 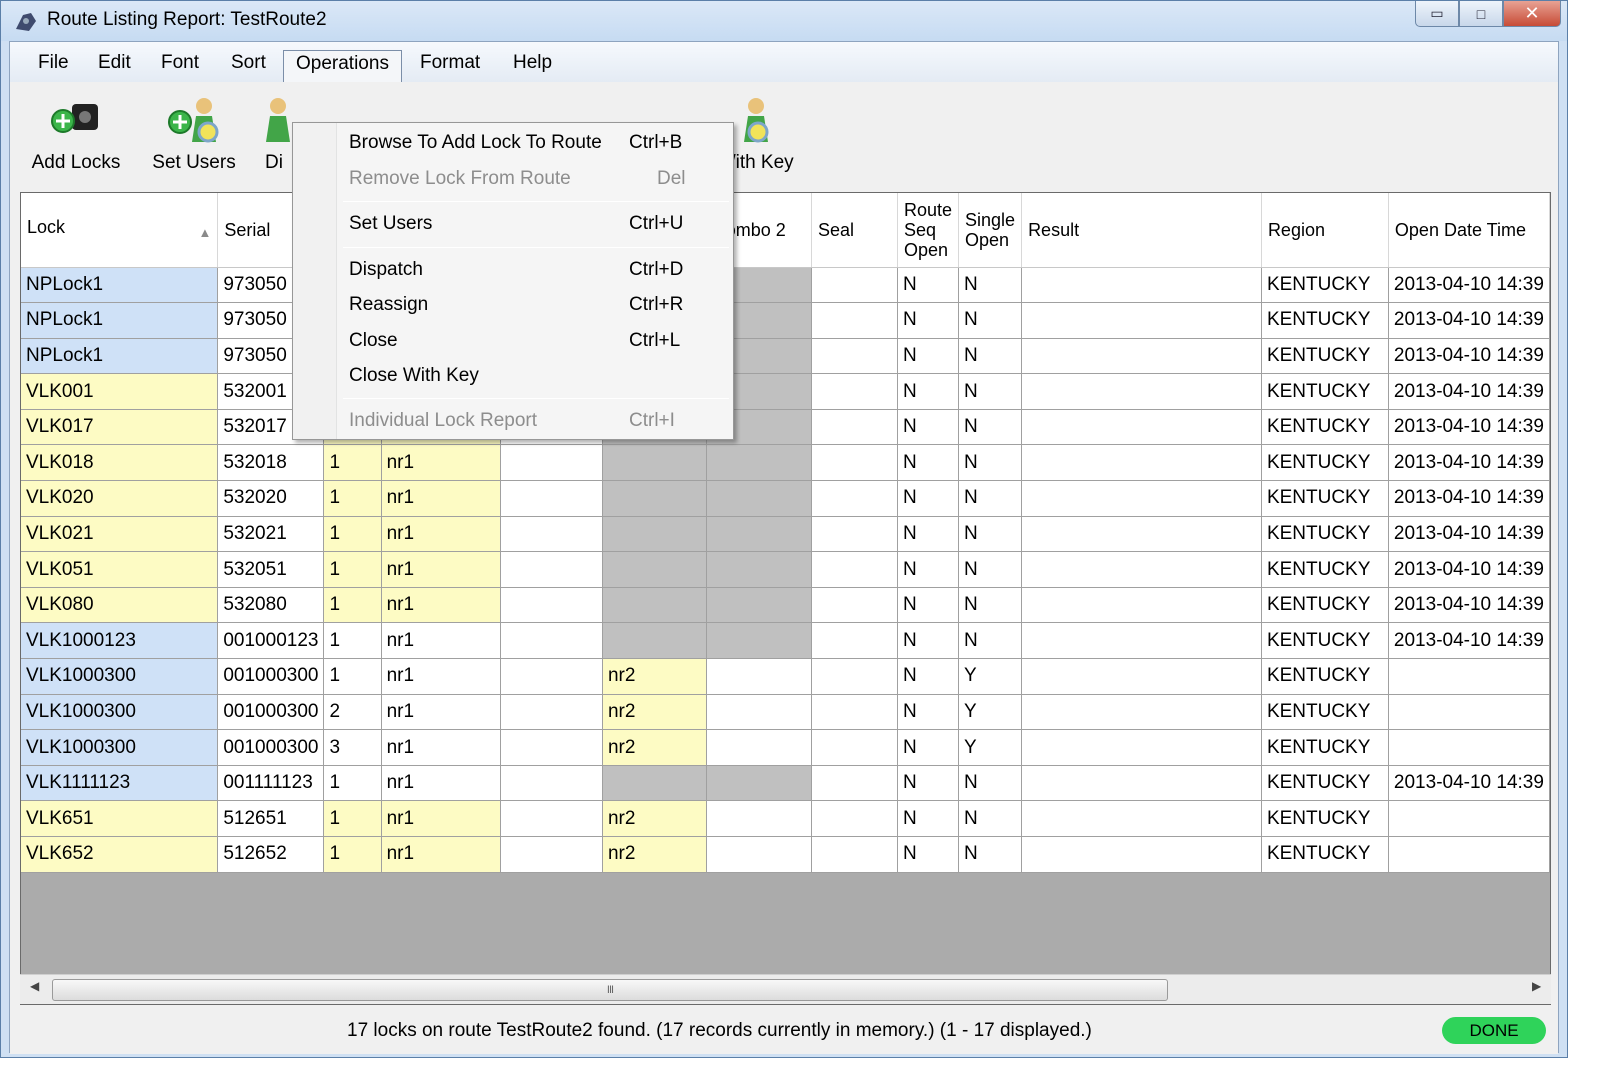 I want to click on cell-serial: 512652, so click(x=271, y=854).